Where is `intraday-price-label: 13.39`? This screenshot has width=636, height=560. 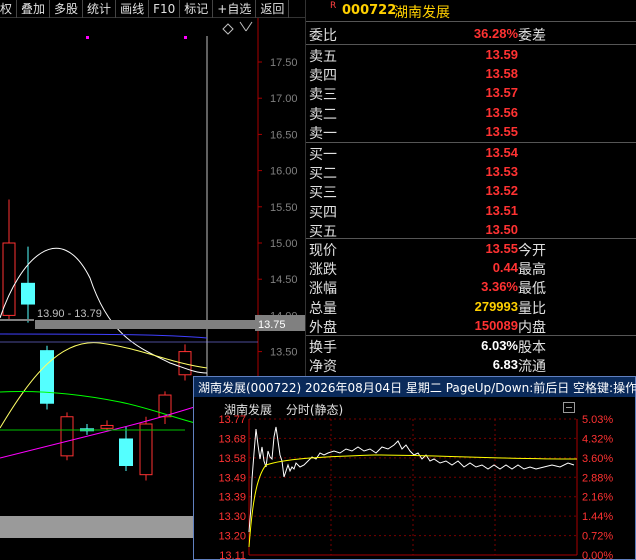 intraday-price-label: 13.39 is located at coordinates (232, 498).